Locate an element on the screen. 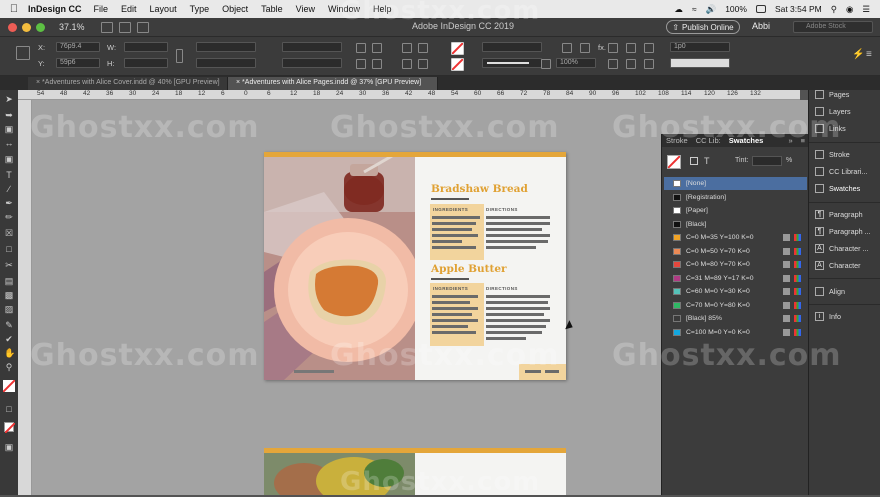 The width and height of the screenshot is (880, 497). swatch-item: C=60 M=0 Y=30 K=0 is located at coordinates (735, 291).